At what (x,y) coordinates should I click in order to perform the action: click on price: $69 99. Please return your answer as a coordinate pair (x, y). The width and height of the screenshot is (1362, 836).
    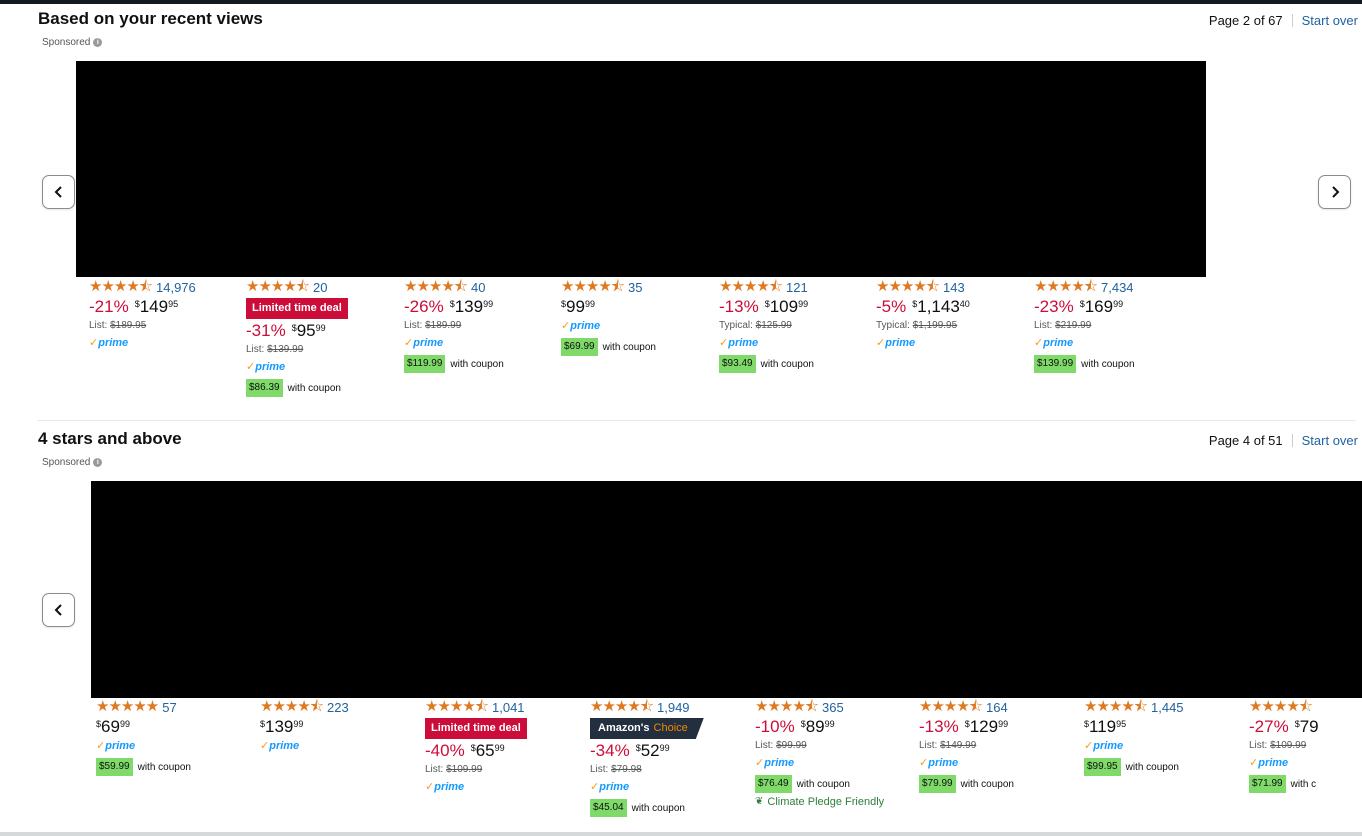
    Looking at the image, I should click on (113, 727).